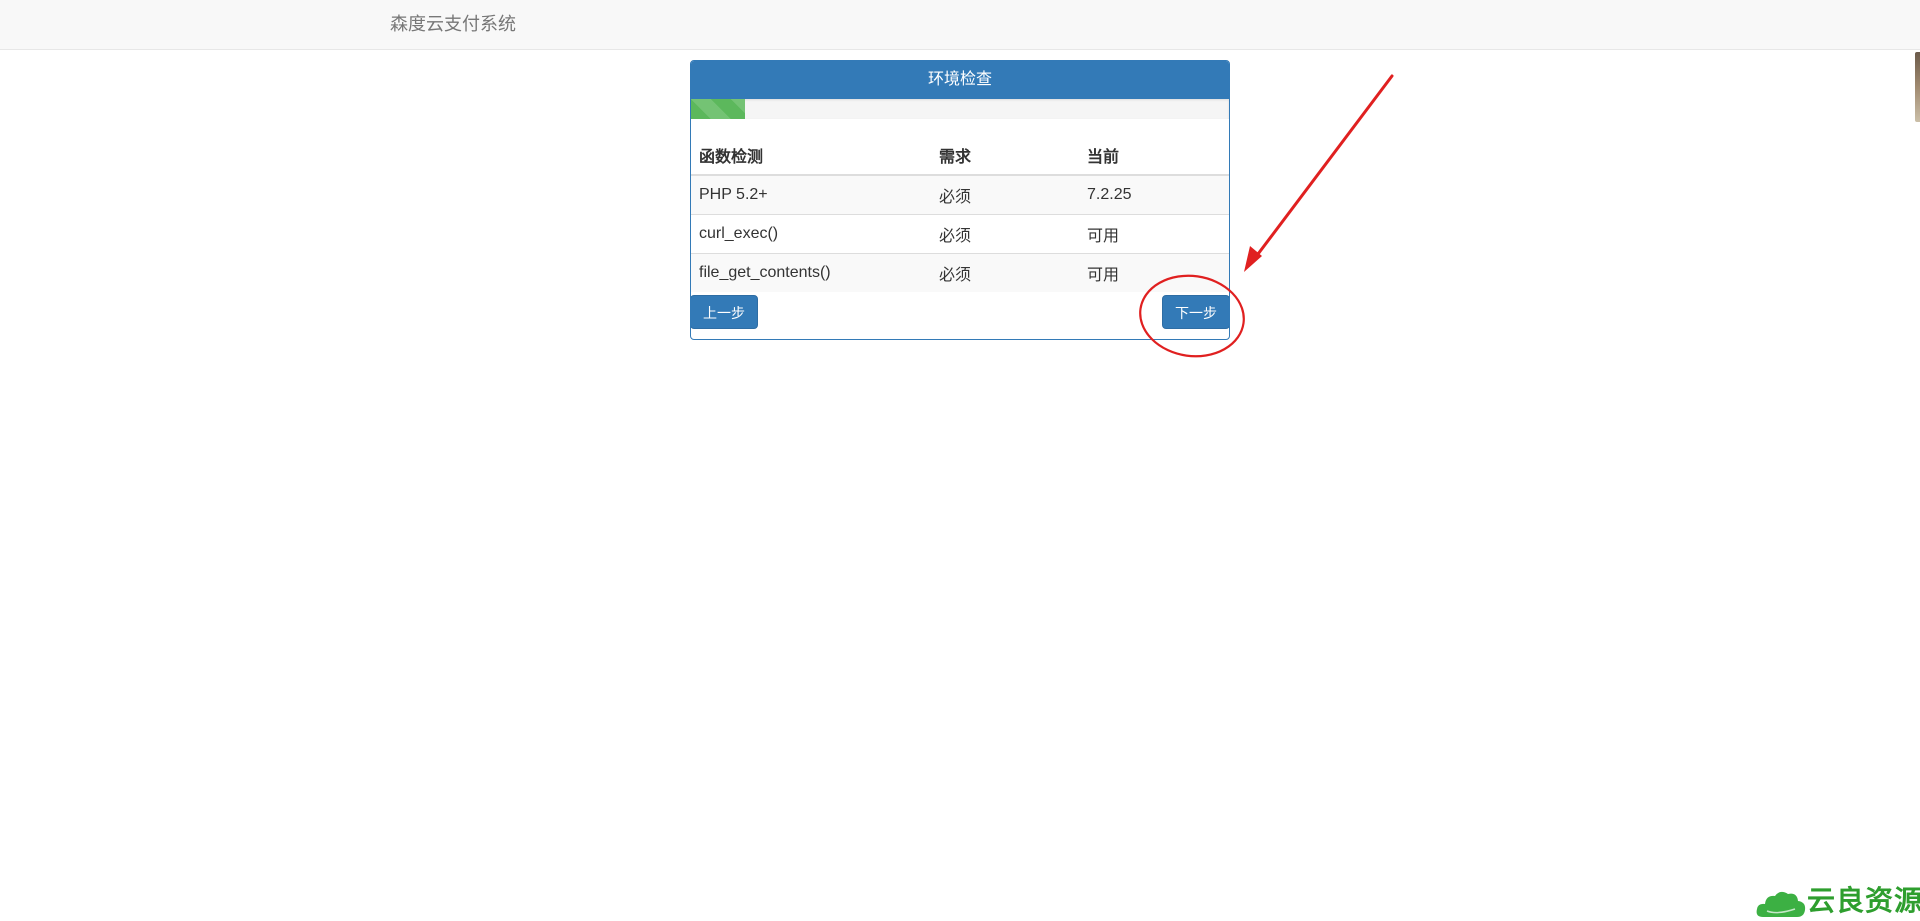 This screenshot has width=1920, height=921. I want to click on table-header-row: 函数检测 需求 当前, so click(960, 156).